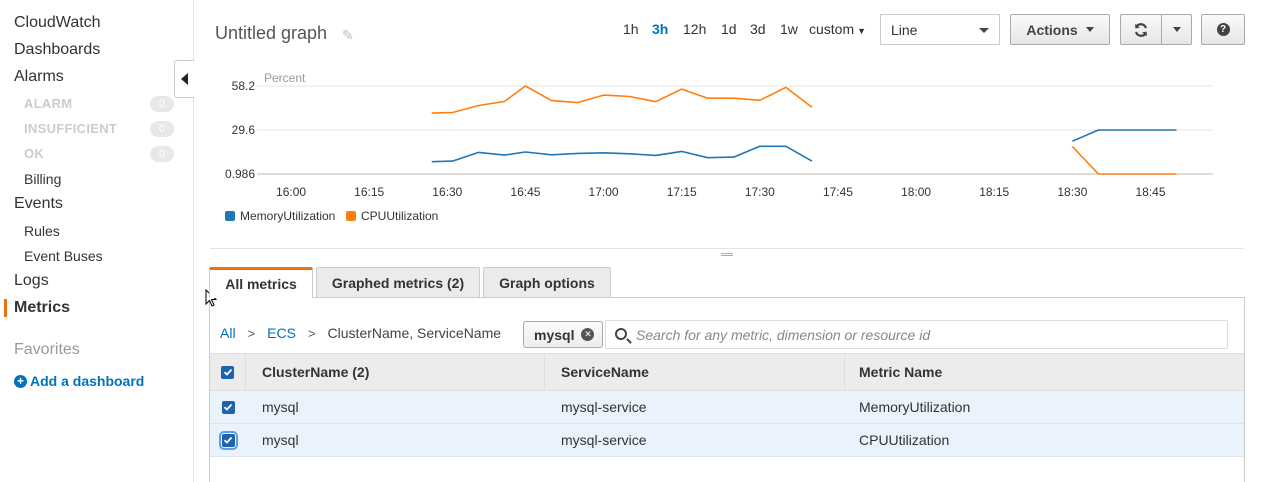 This screenshot has height=482, width=1262. Describe the element at coordinates (87, 381) in the screenshot. I see `add-dashboard-label: Add a dashboard` at that location.